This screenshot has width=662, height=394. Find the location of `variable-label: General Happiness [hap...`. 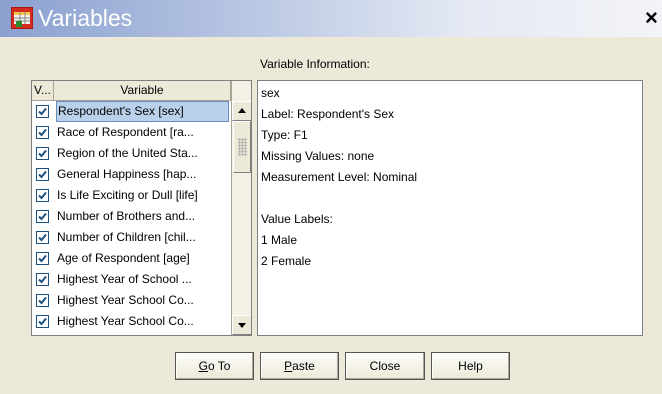

variable-label: General Happiness [hap... is located at coordinates (127, 174).